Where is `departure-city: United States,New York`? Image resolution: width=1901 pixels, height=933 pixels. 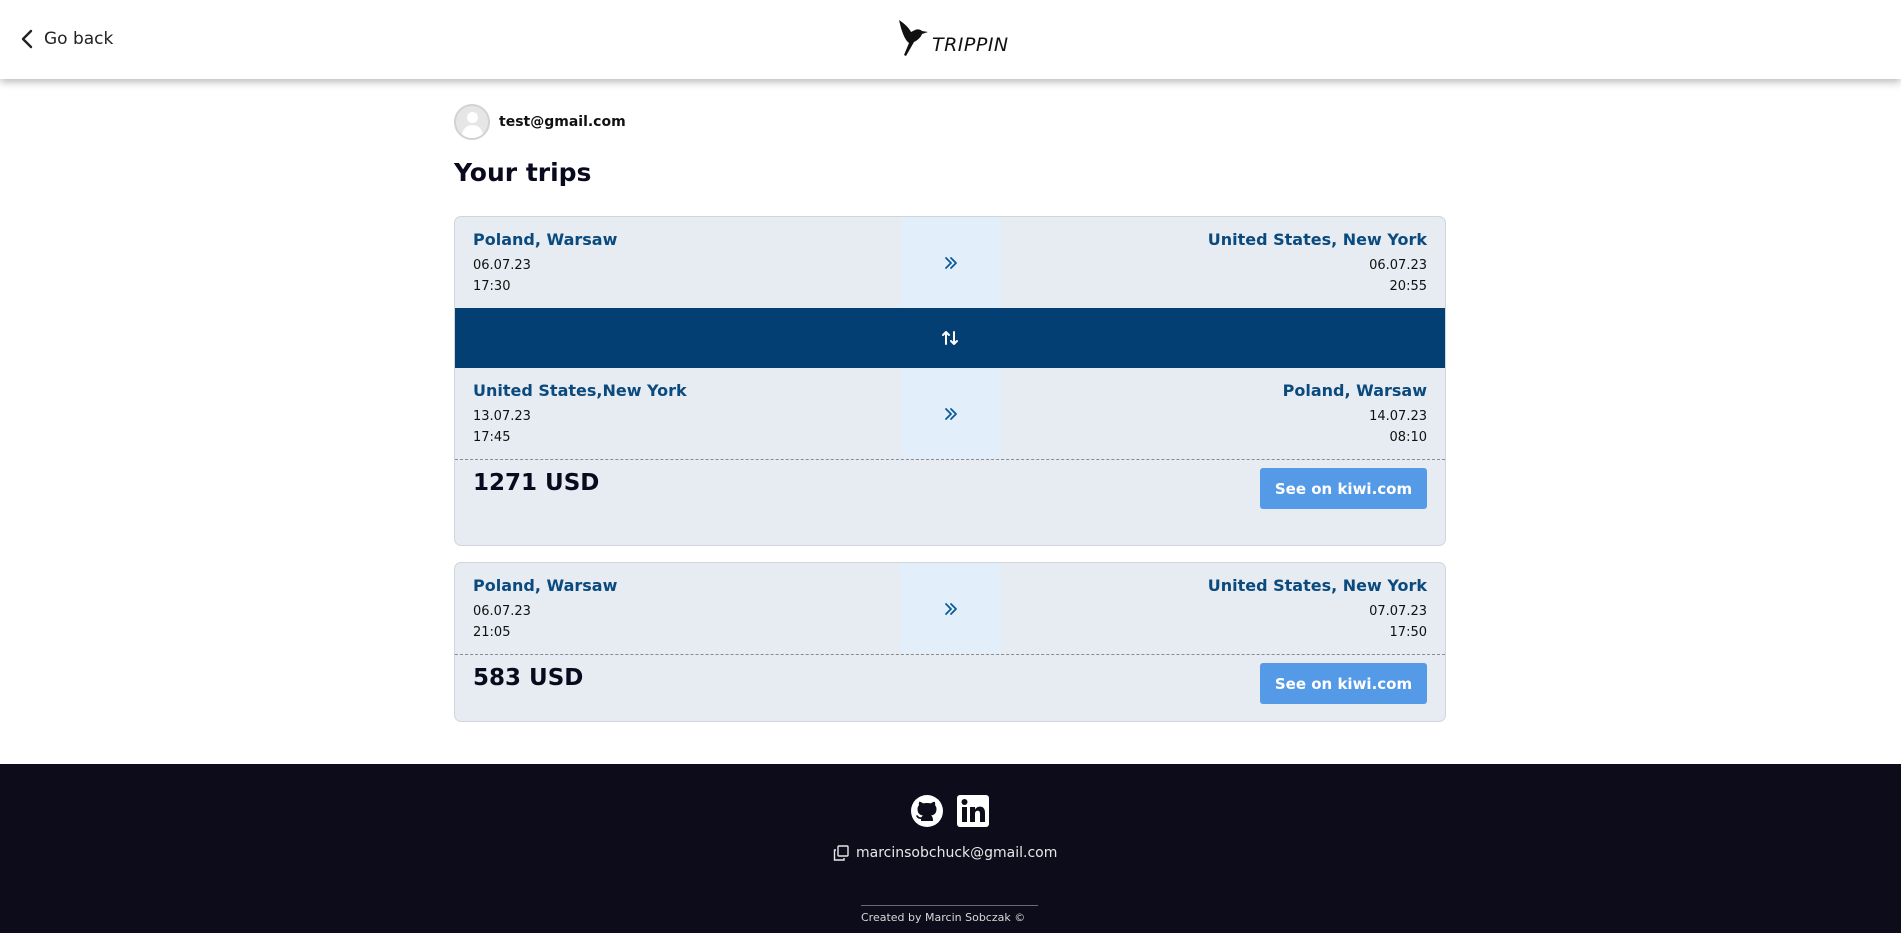 departure-city: United States,New York is located at coordinates (580, 390).